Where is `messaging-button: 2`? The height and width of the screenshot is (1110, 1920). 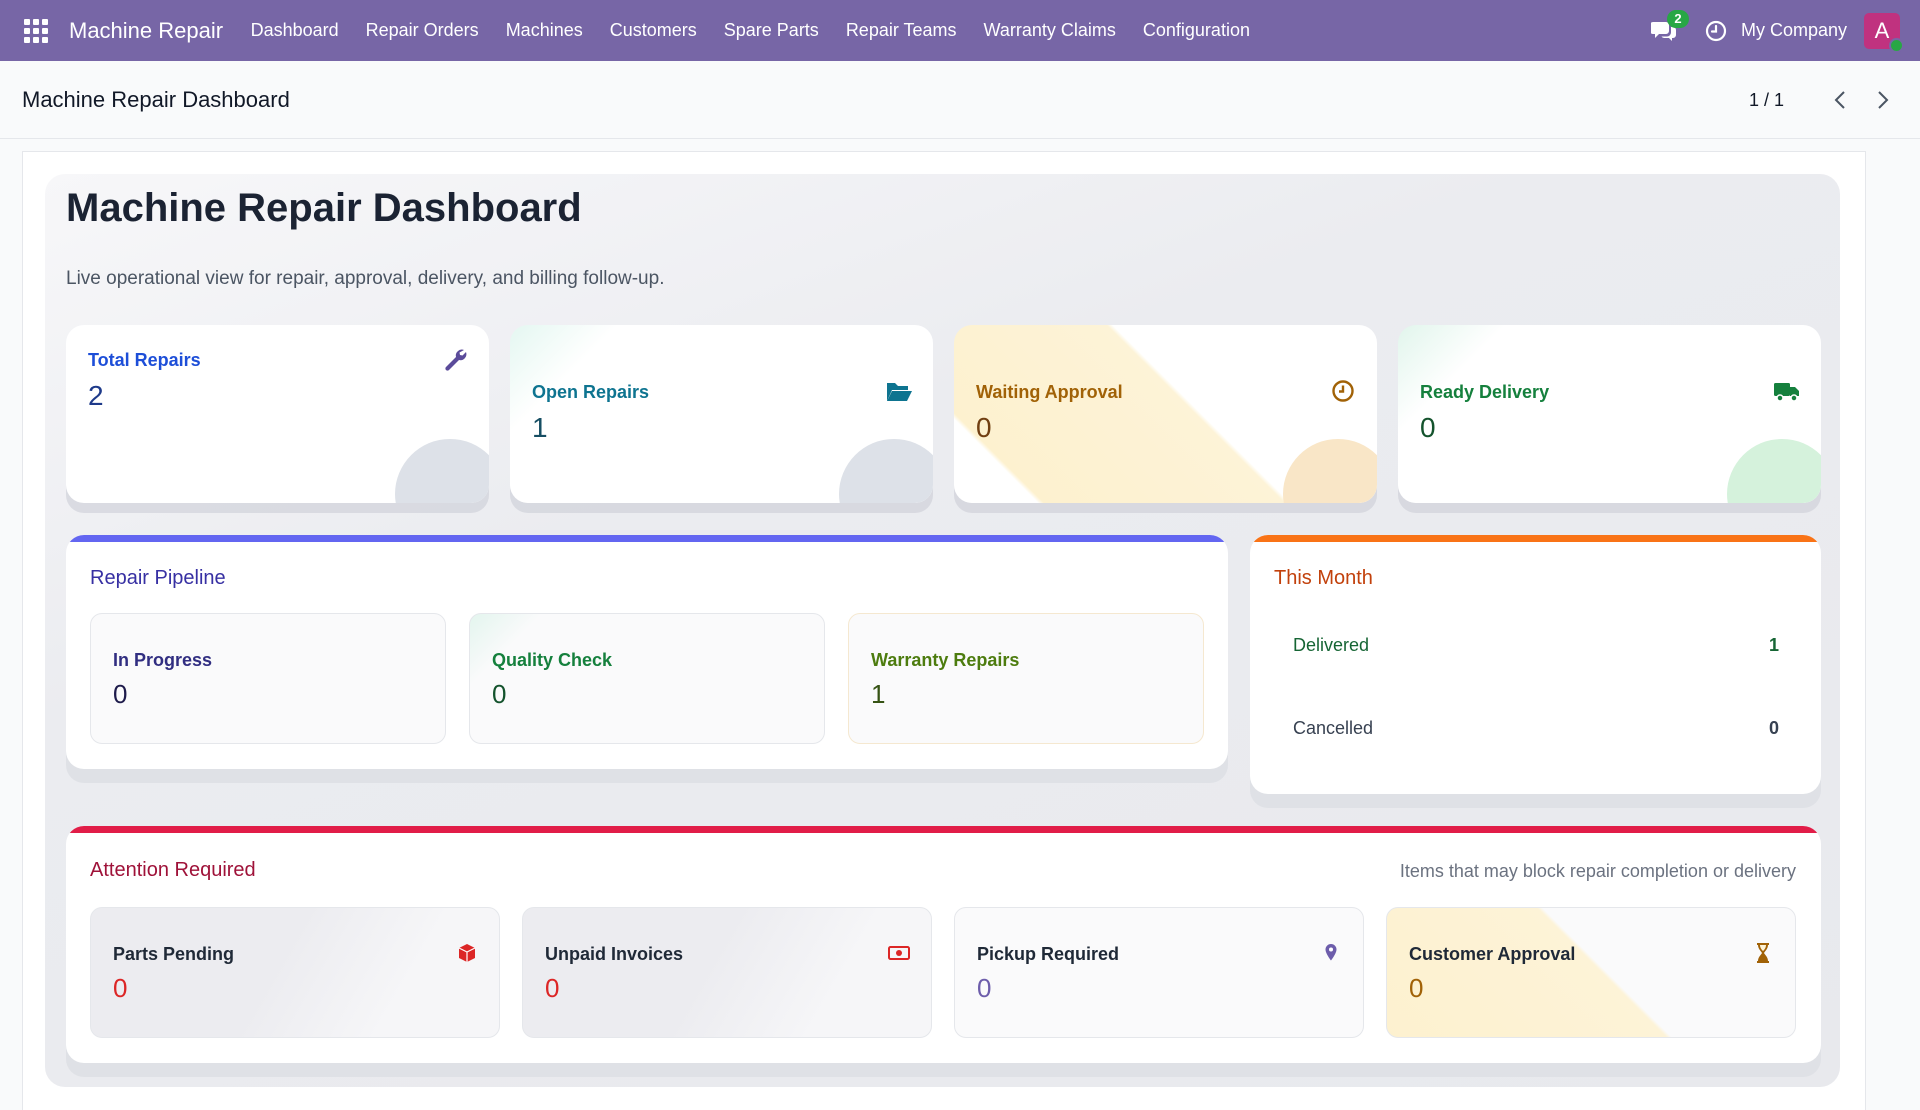
messaging-button: 2 is located at coordinates (1669, 27).